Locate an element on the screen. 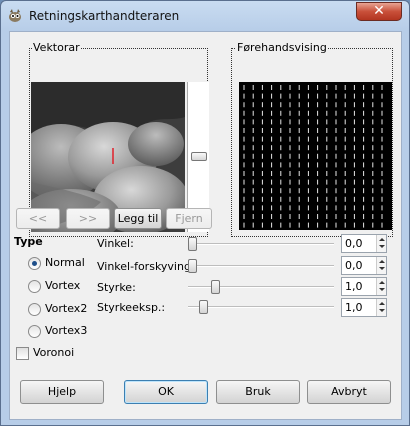 The height and width of the screenshot is (426, 410). ok-button: OK is located at coordinates (166, 392).